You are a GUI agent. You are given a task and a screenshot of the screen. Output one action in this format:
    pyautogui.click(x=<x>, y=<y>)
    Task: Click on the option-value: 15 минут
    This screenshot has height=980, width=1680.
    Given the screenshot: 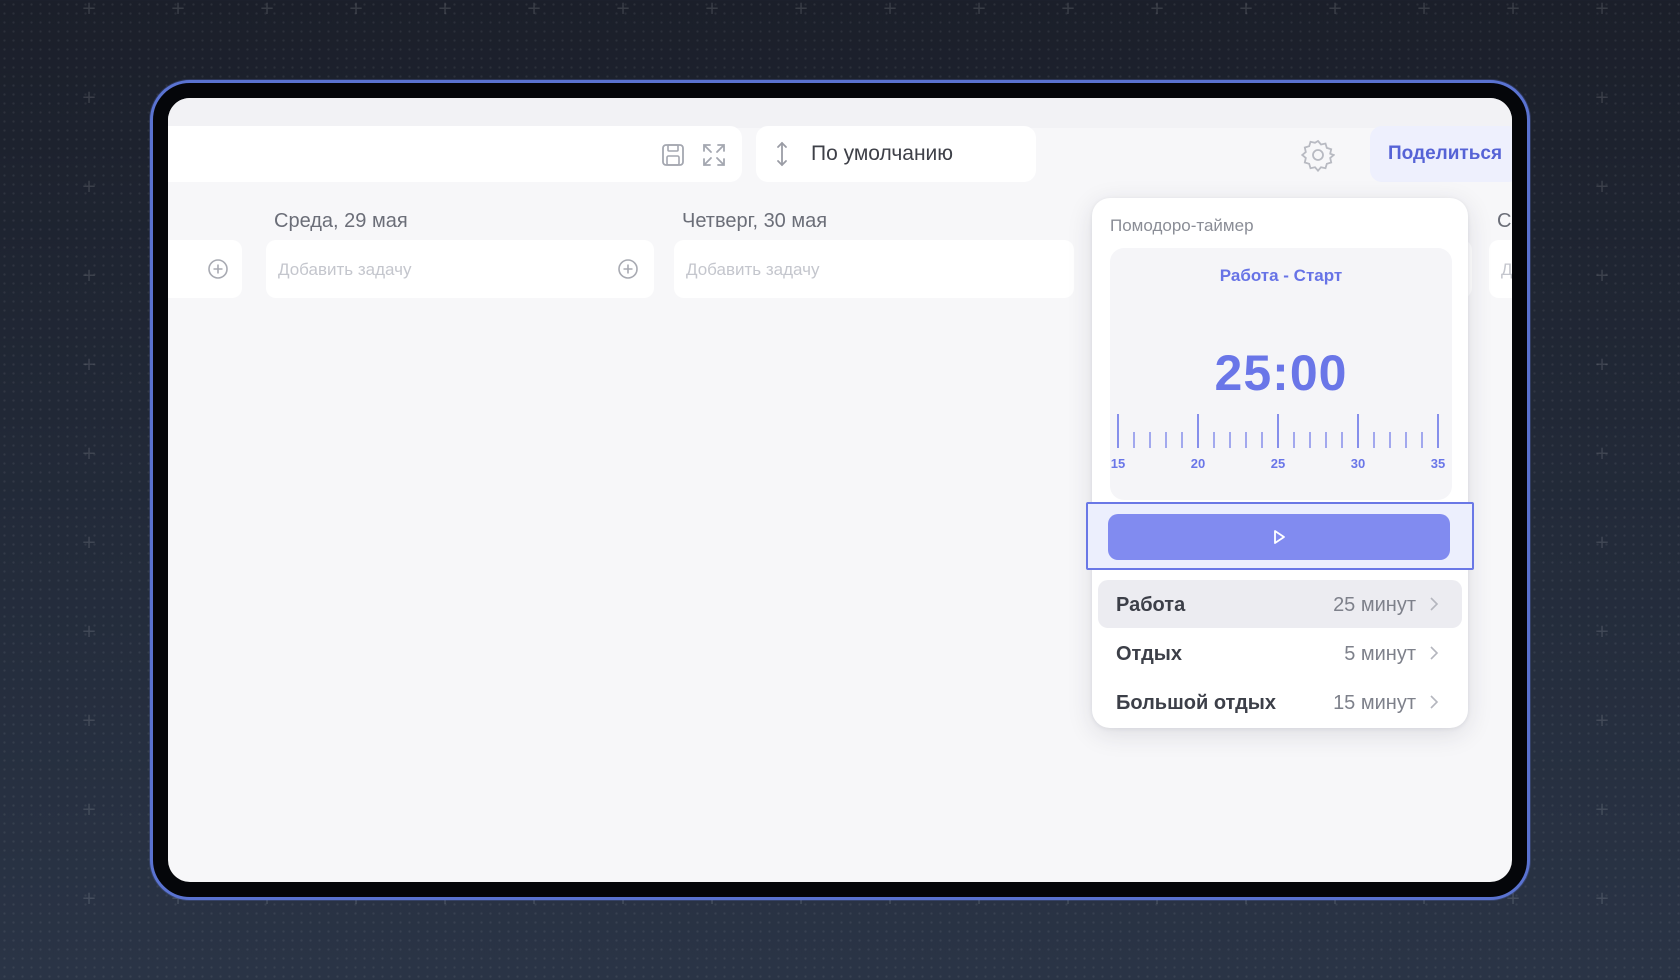 What is the action you would take?
    pyautogui.click(x=1374, y=703)
    